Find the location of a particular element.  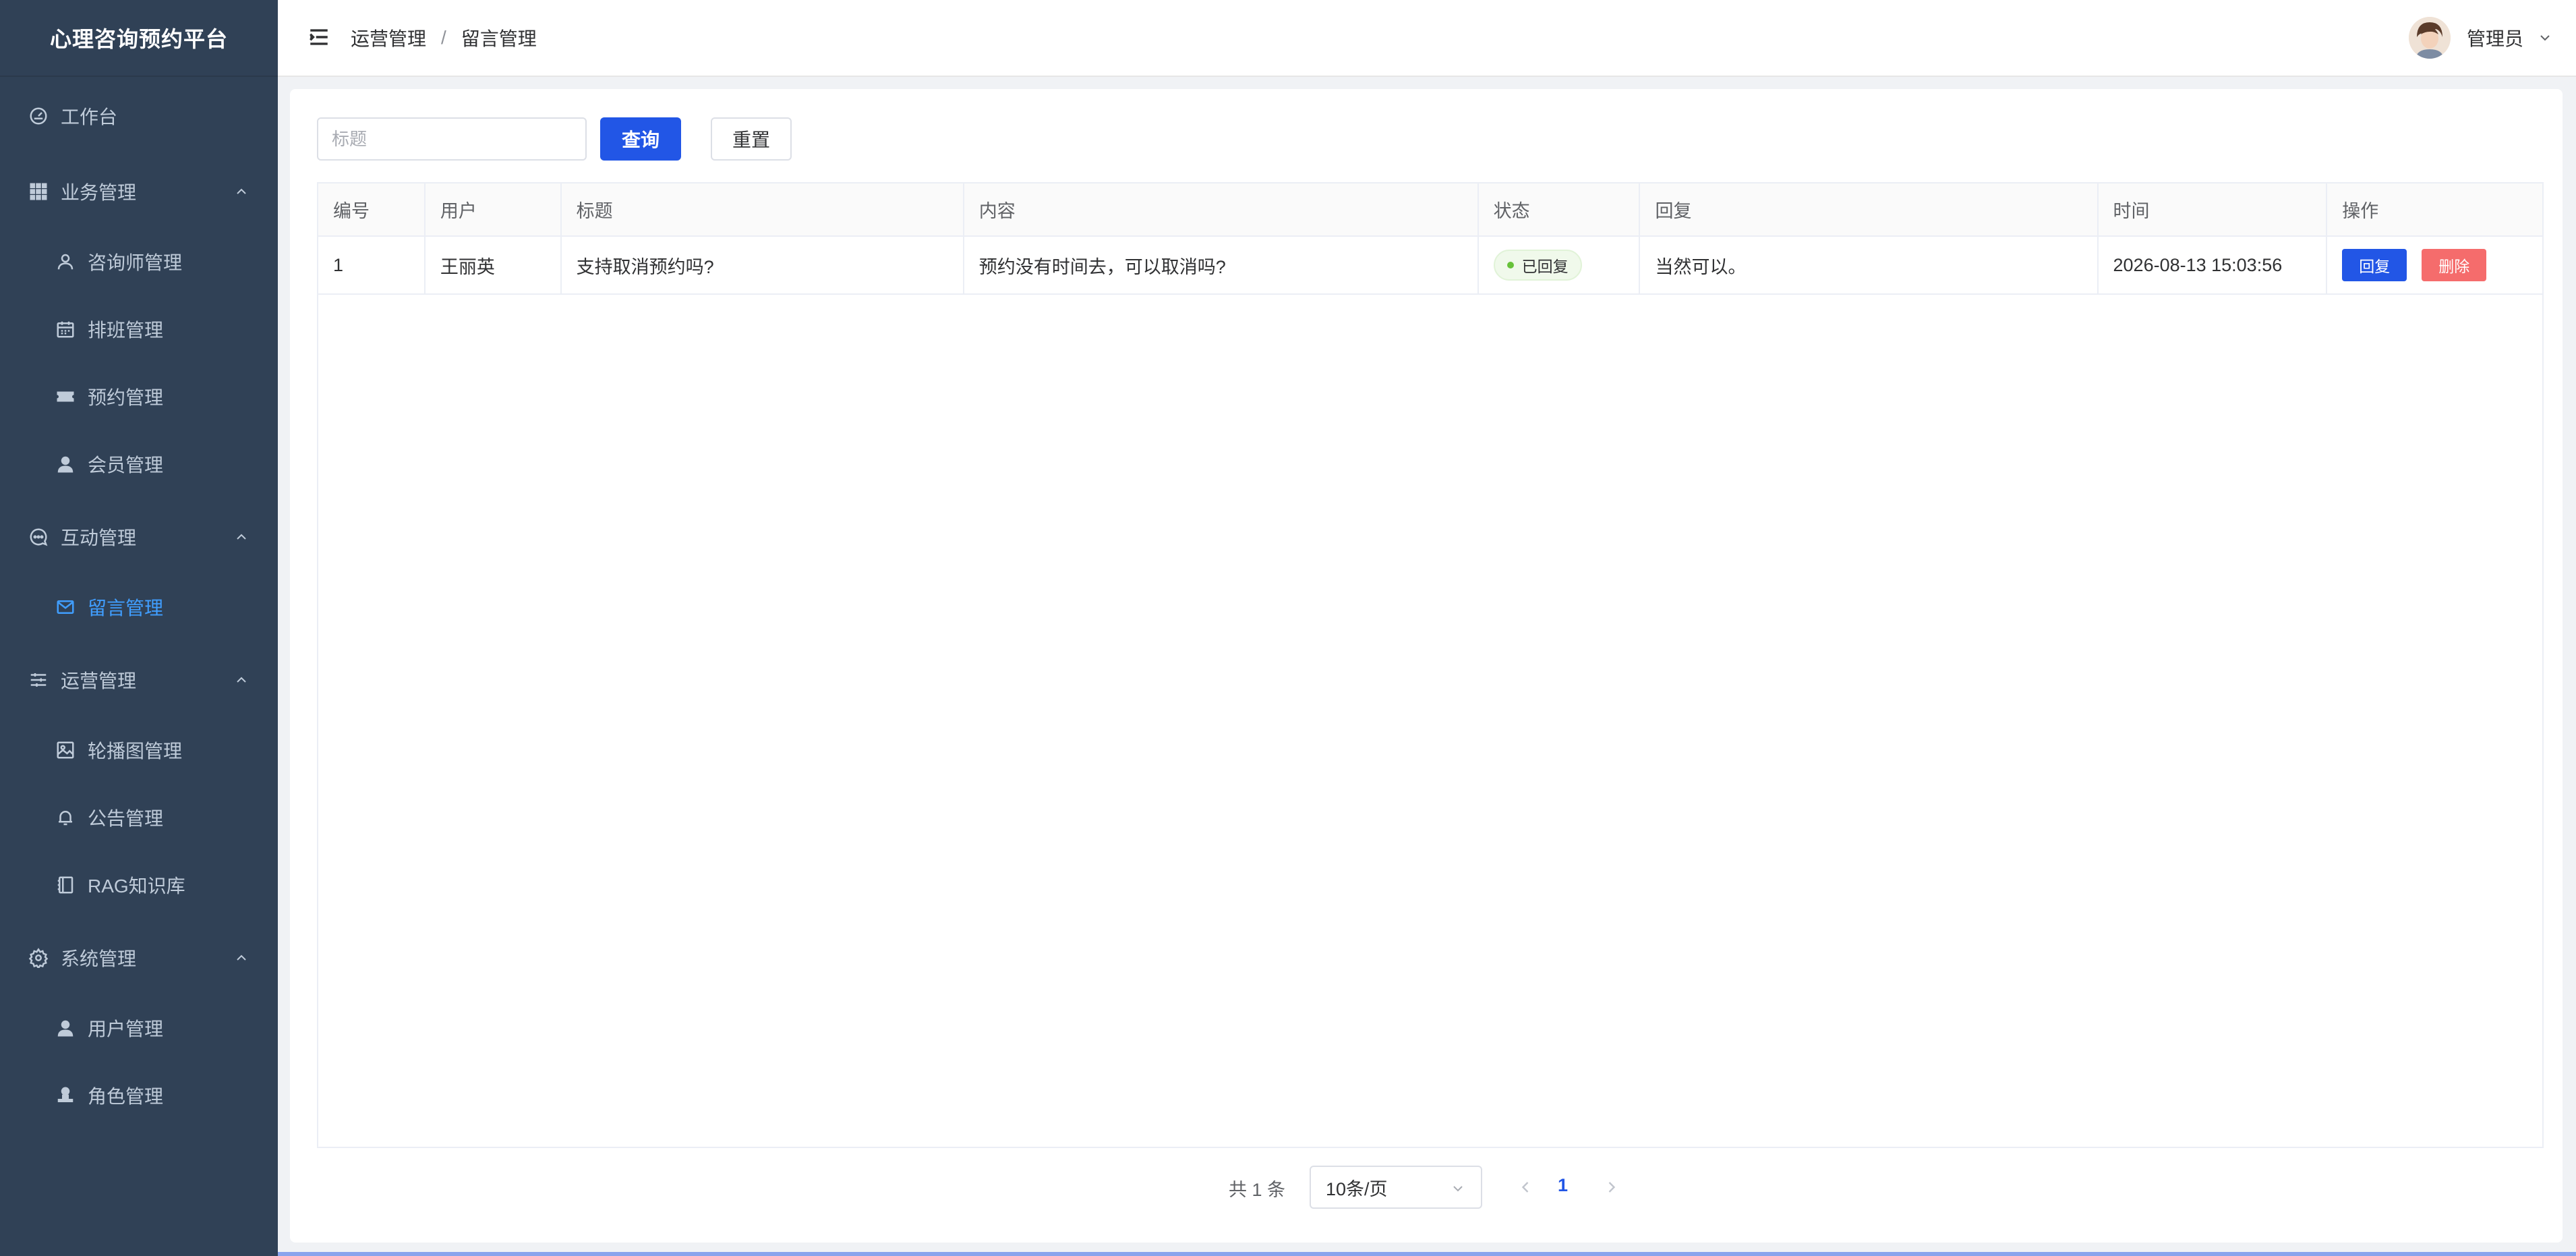

breadcrumb-item-current: 留言管理 is located at coordinates (499, 38).